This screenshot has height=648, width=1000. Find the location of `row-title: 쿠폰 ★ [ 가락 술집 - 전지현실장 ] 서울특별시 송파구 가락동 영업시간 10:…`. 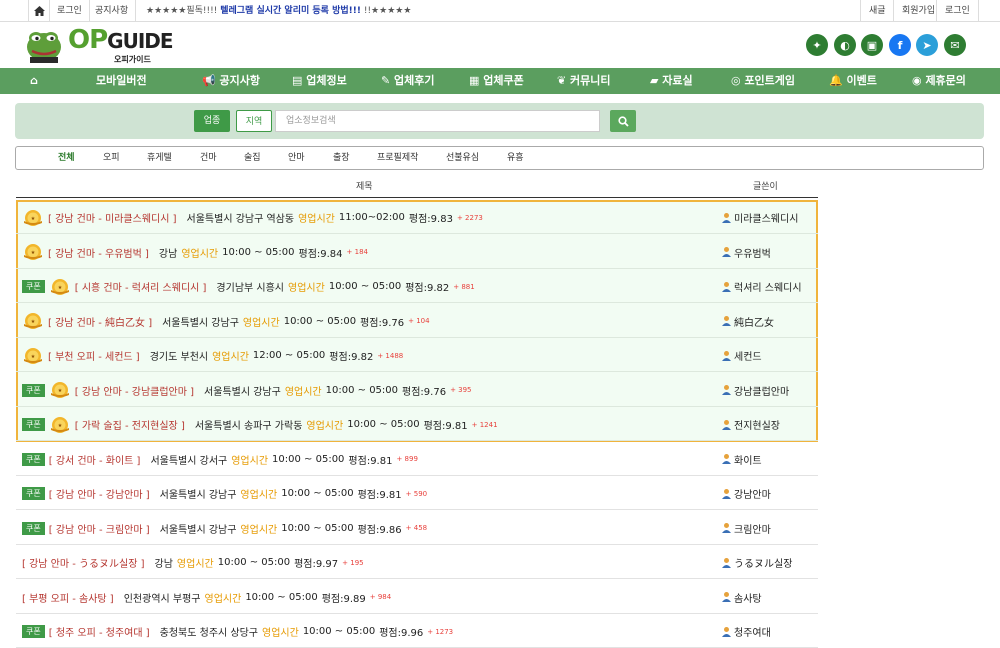

row-title: 쿠폰 ★ [ 가락 술집 - 전지현실장 ] 서울특별시 송파구 가락동 영업시간 10:… is located at coordinates (260, 424).